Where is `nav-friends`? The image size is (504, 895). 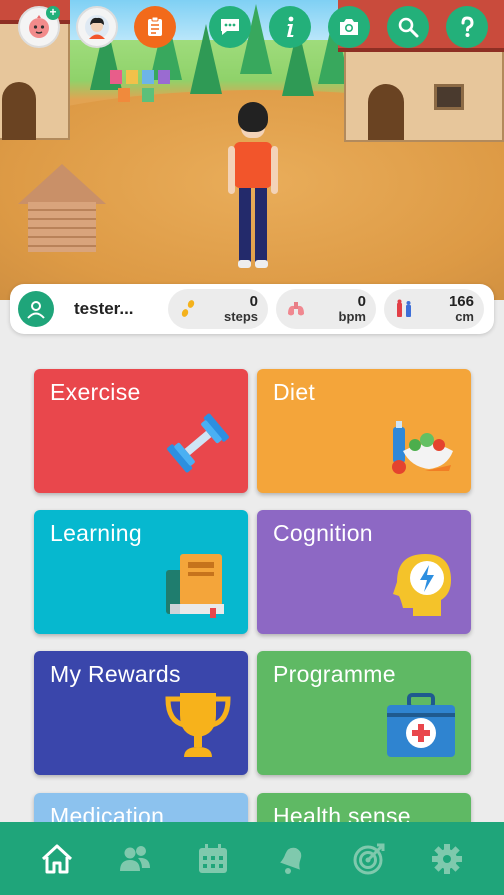 nav-friends is located at coordinates (135, 859).